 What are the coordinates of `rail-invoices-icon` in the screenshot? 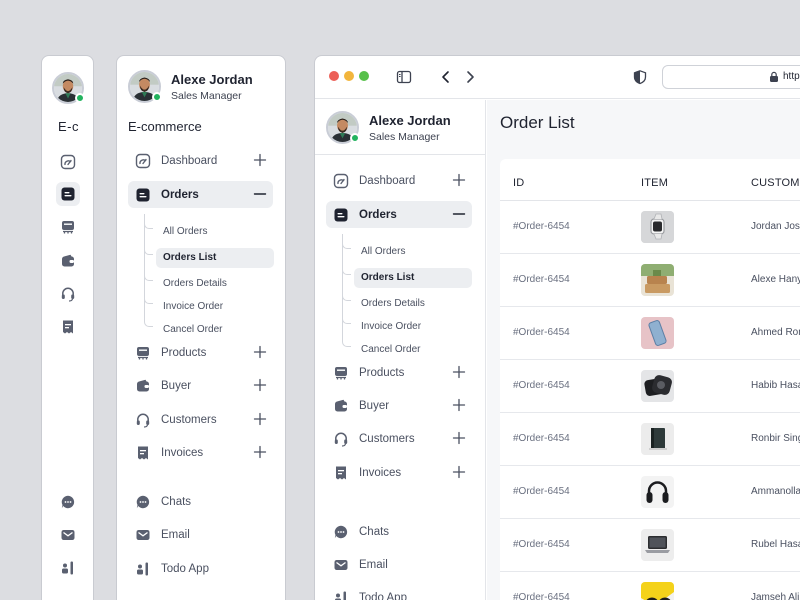 It's located at (68, 327).